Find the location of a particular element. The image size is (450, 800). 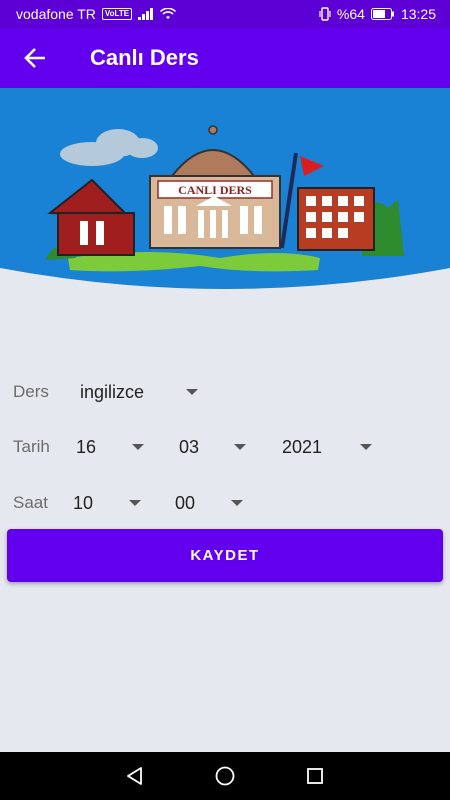

arrow-back-icon is located at coordinates (34, 58).